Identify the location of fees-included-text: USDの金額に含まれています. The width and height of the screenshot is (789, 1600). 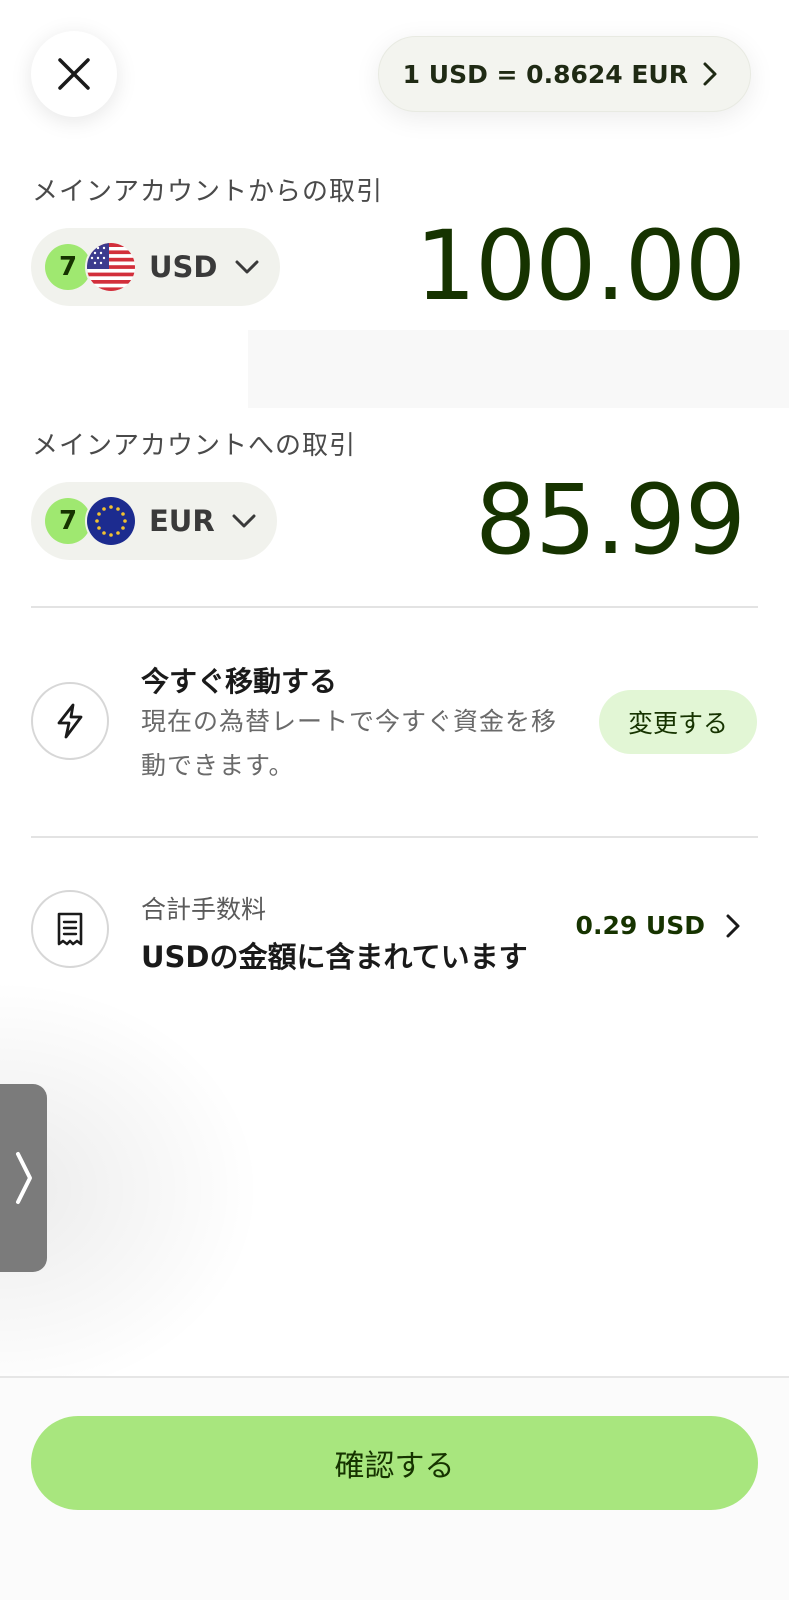
(334, 957).